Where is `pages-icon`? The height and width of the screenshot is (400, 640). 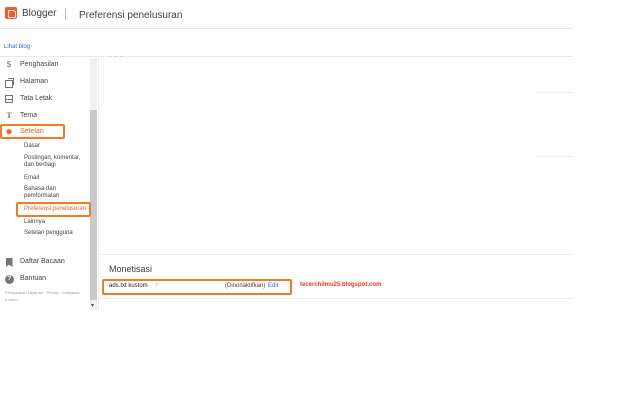 pages-icon is located at coordinates (9, 82).